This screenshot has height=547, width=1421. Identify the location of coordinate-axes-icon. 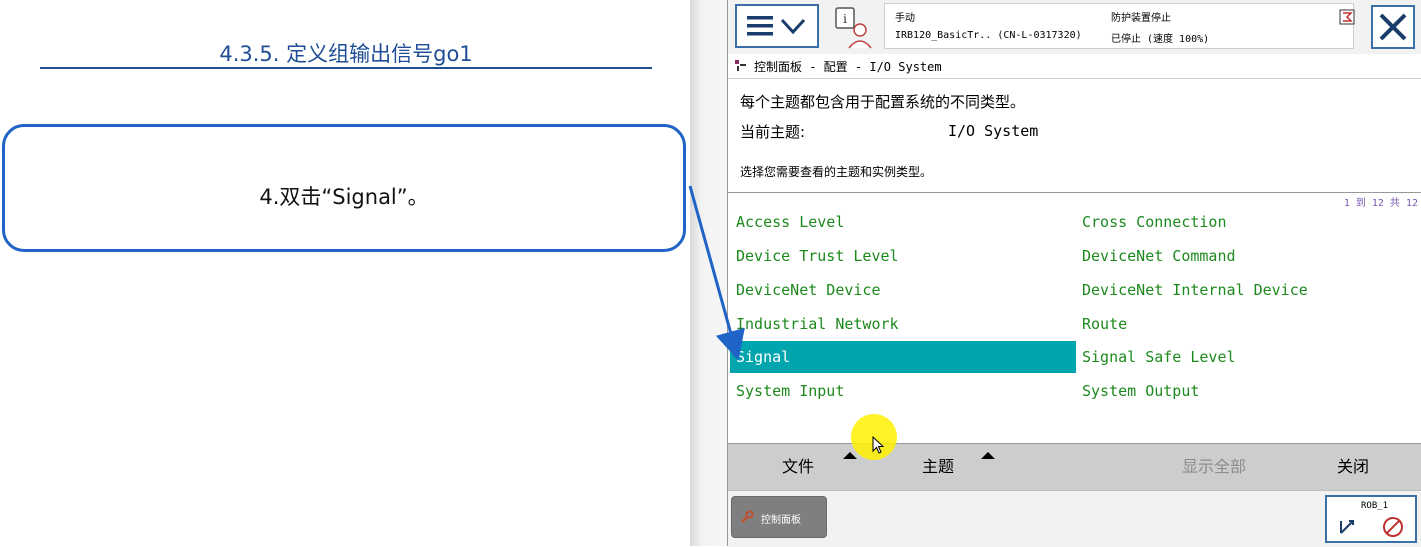
(1371, 527).